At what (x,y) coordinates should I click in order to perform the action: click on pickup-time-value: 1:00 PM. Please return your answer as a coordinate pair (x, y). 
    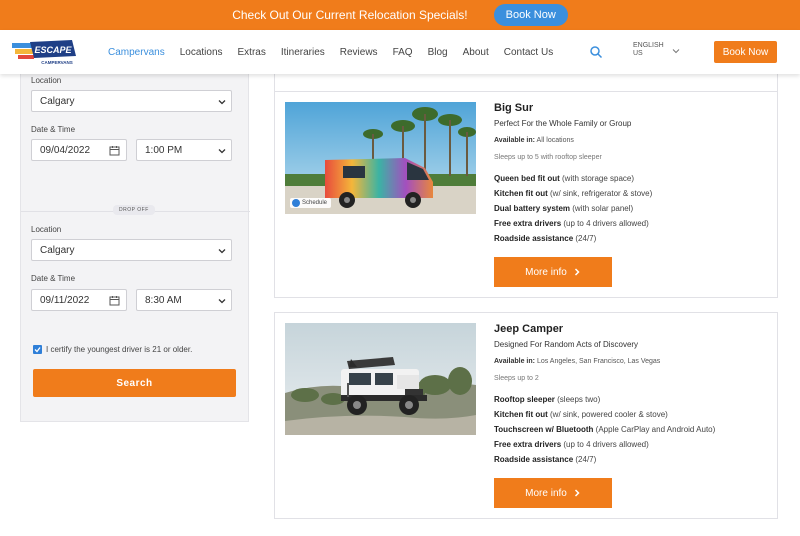
    Looking at the image, I should click on (164, 150).